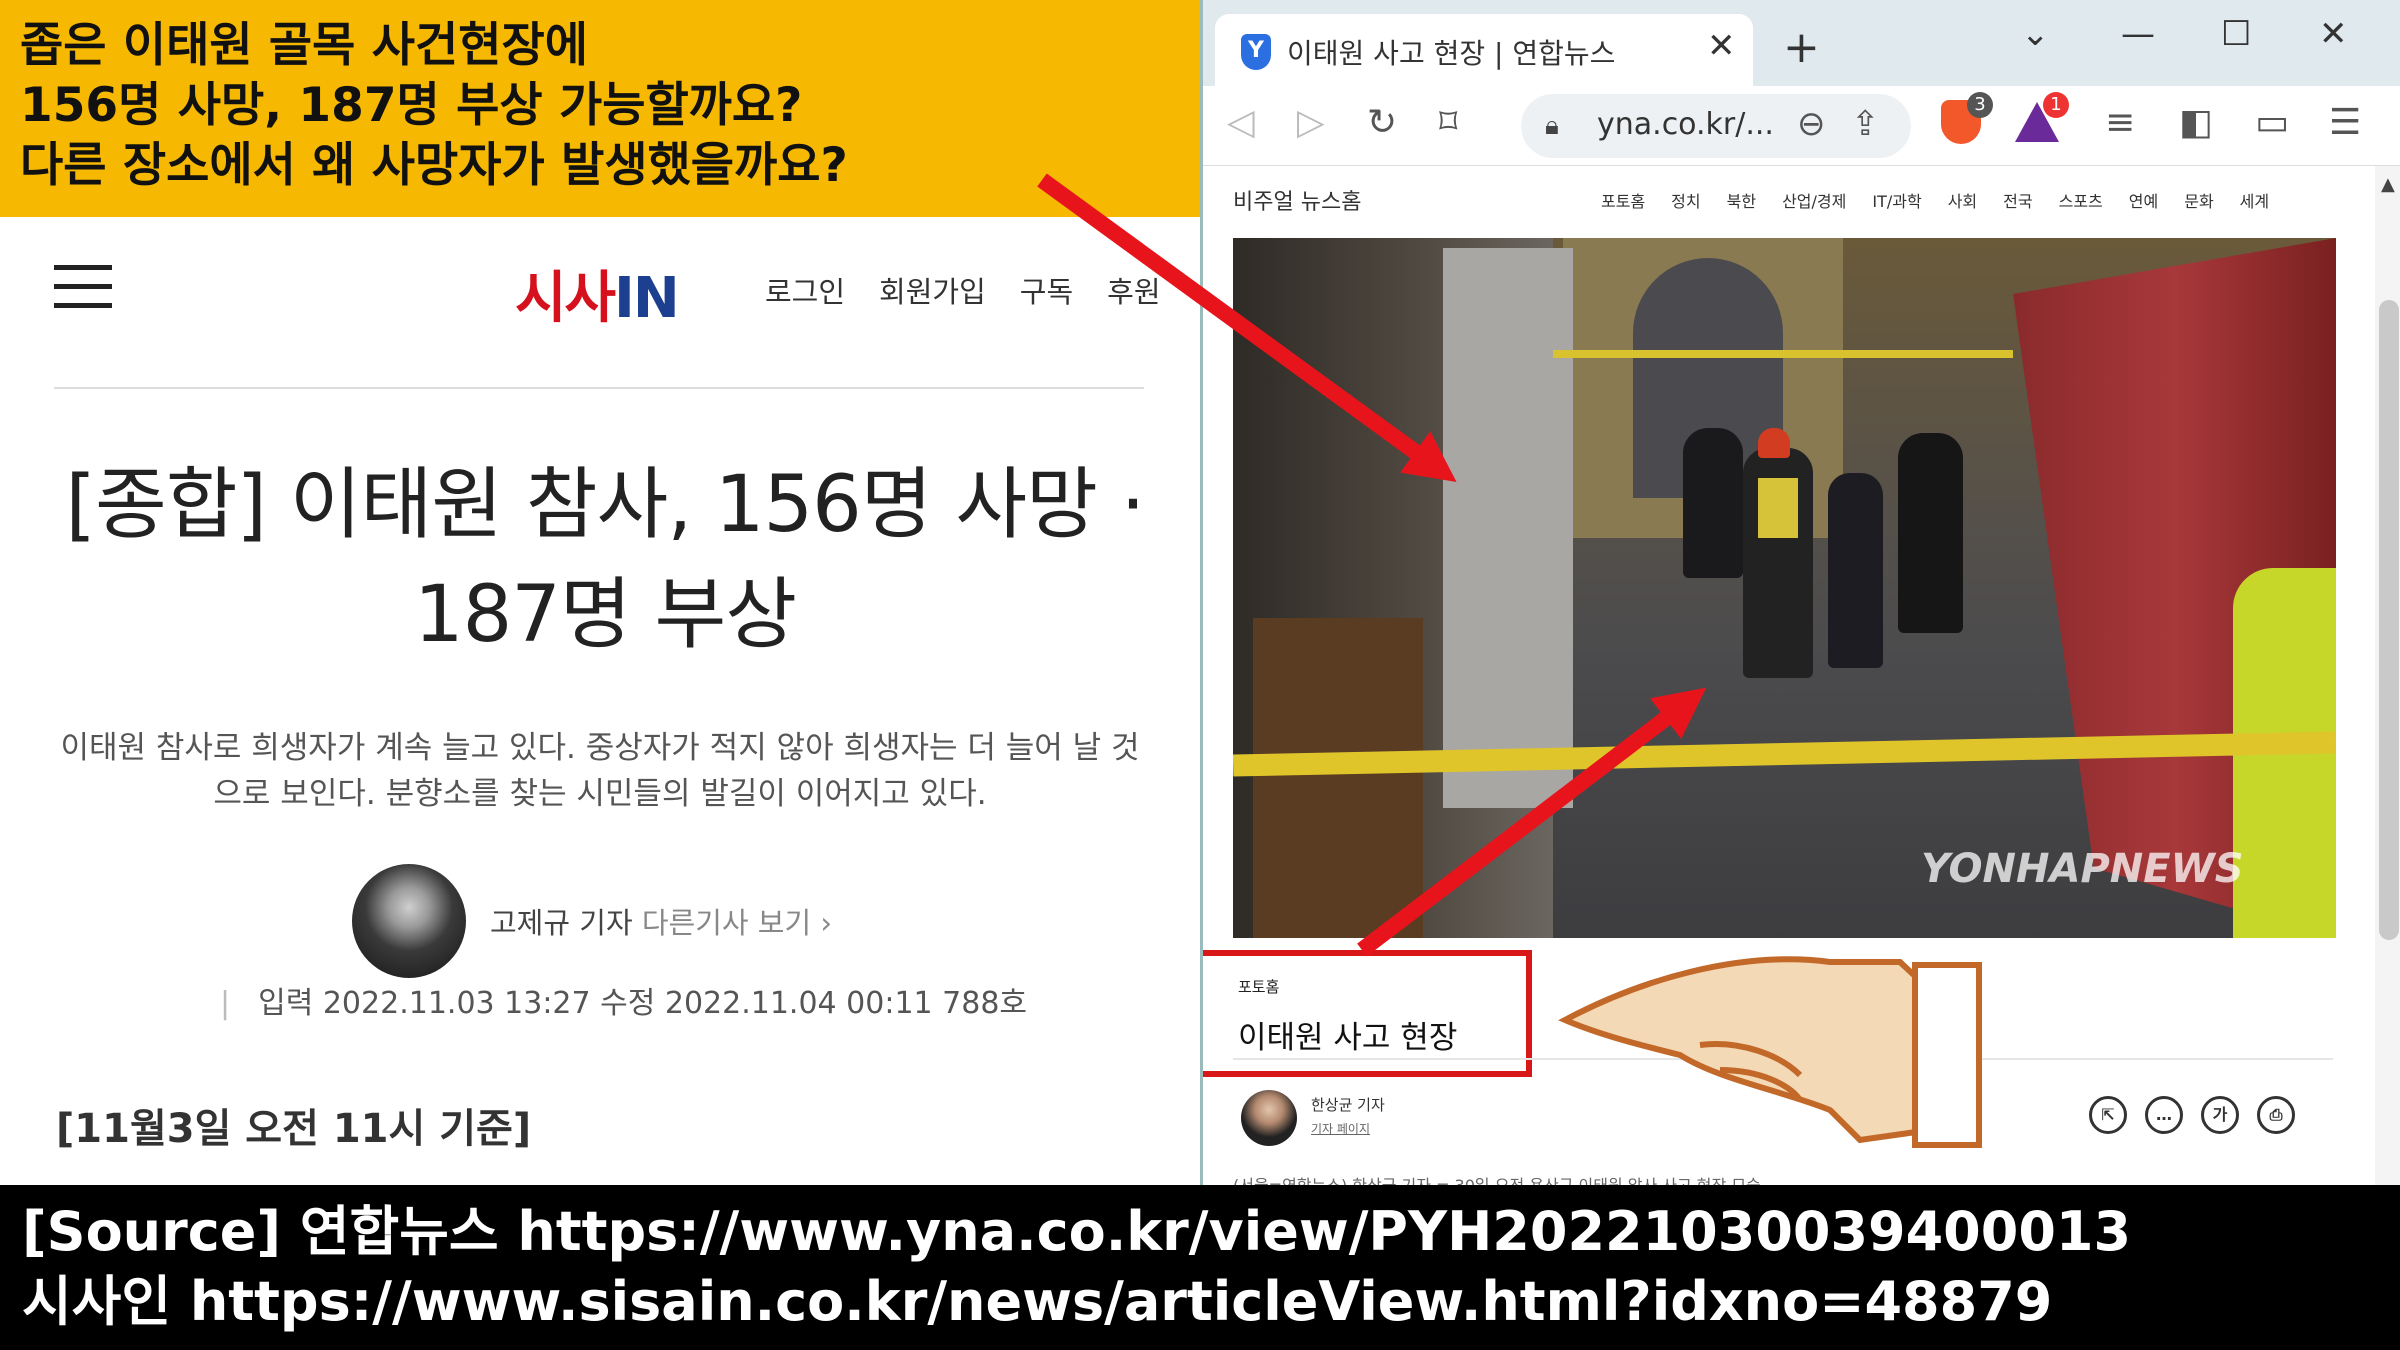 The width and height of the screenshot is (2400, 1350). Describe the element at coordinates (2082, 869) in the screenshot. I see `yonhap-watermark: YONHAPNEWS` at that location.